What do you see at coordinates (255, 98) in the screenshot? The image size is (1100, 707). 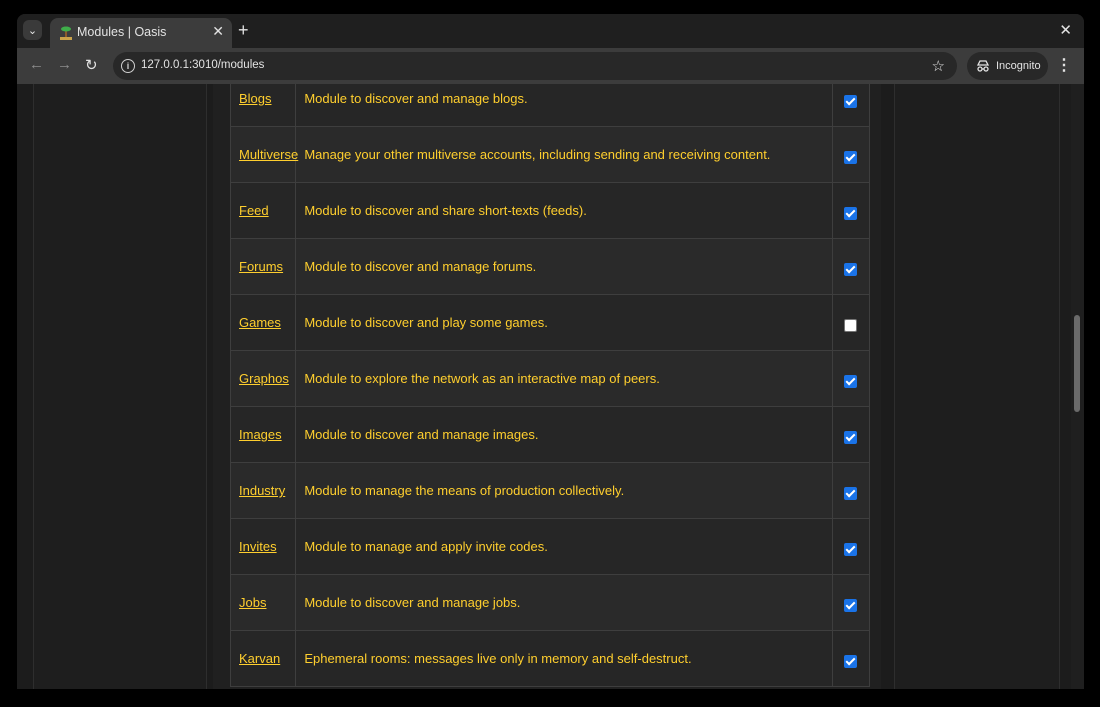 I see `module-link: Blogs` at bounding box center [255, 98].